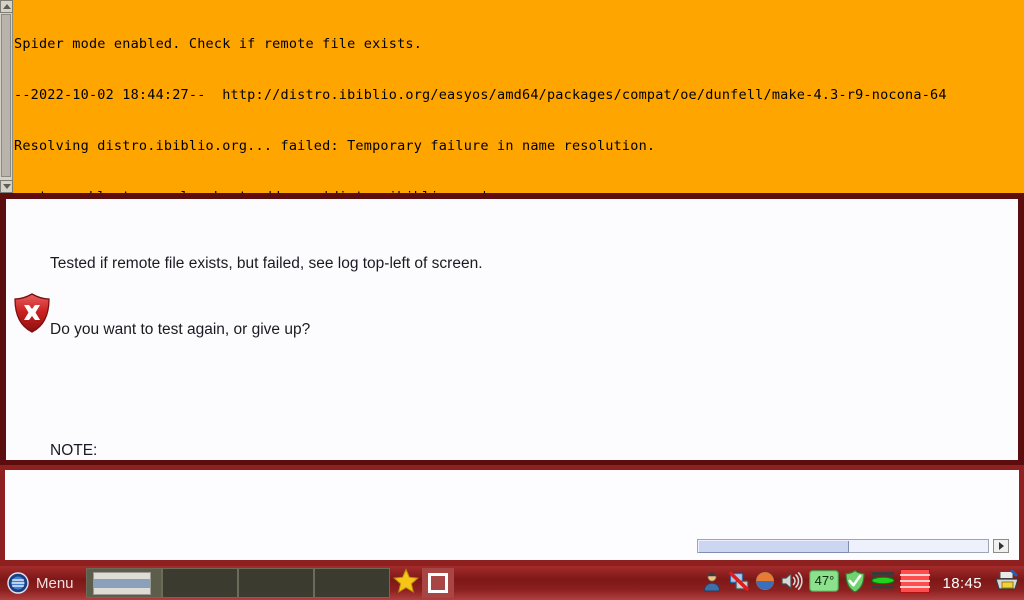 The width and height of the screenshot is (1024, 600). Describe the element at coordinates (962, 583) in the screenshot. I see `clock: 18:45` at that location.